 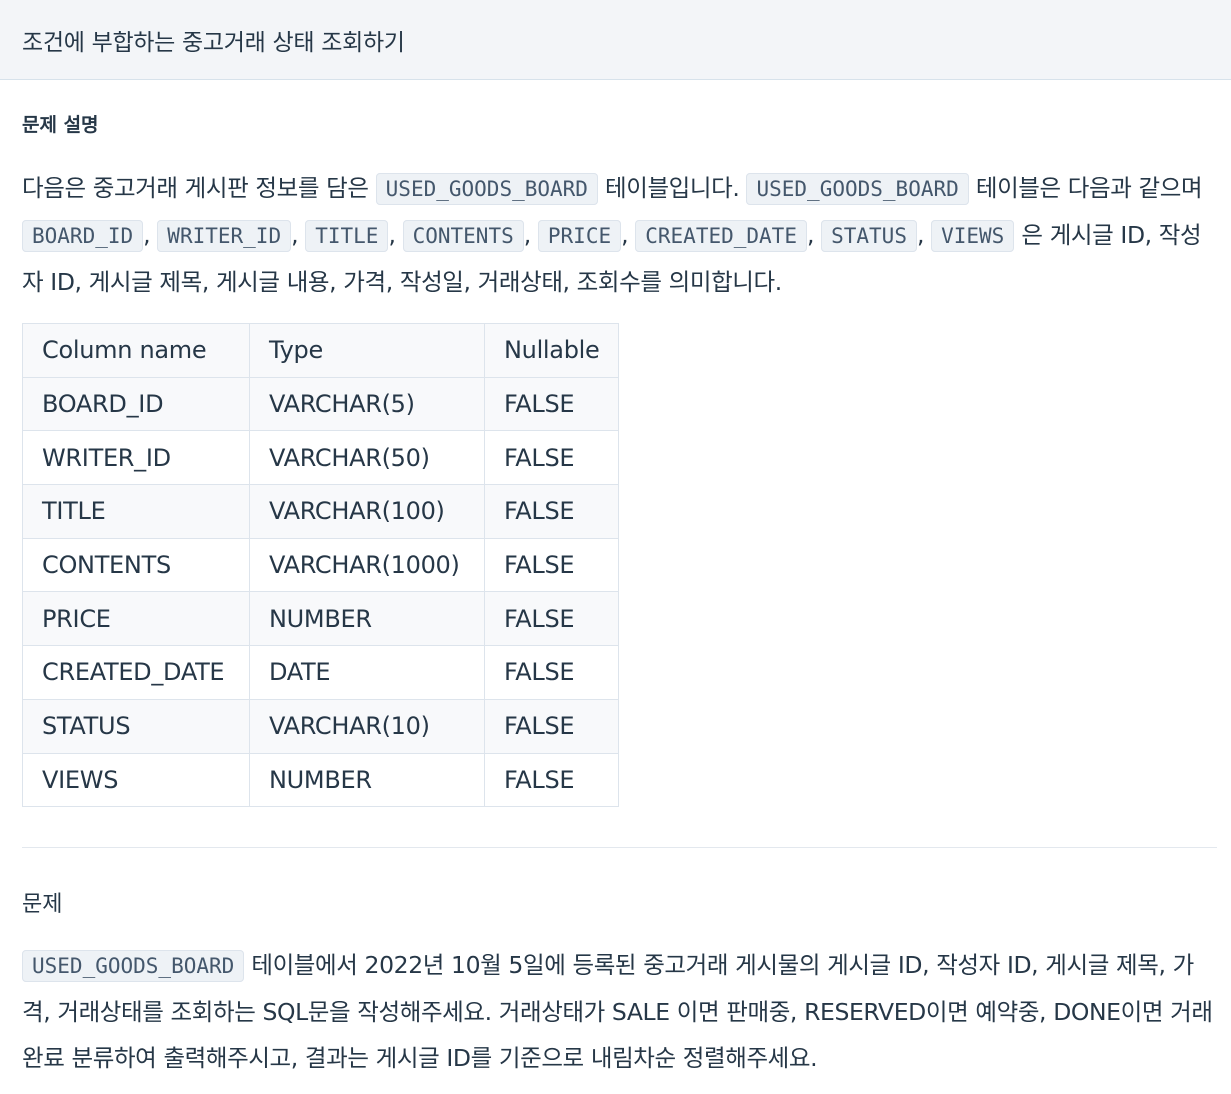 I want to click on description-text: 다음은 중고거래 게시판 정보를 담은, so click(x=199, y=188).